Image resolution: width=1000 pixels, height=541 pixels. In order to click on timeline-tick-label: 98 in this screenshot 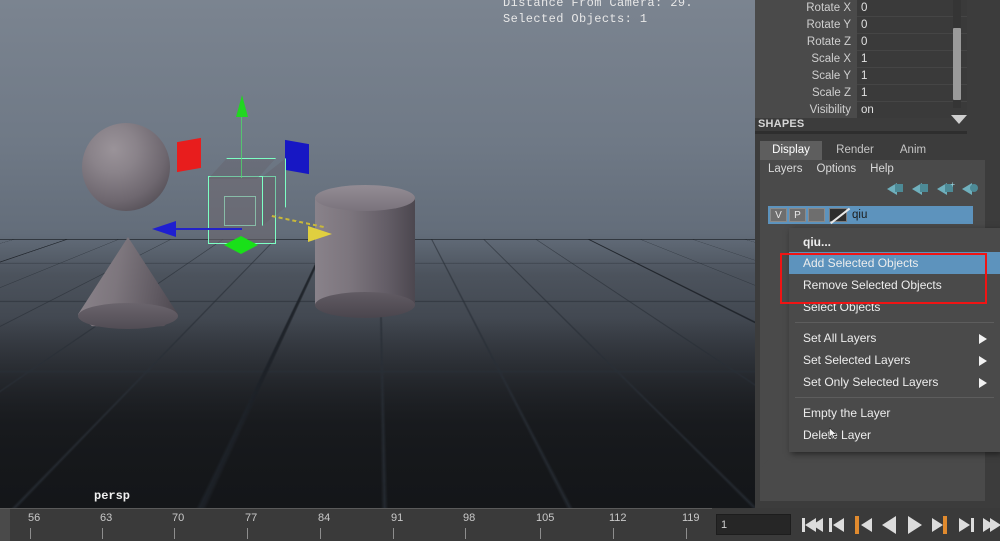, I will do `click(469, 518)`.